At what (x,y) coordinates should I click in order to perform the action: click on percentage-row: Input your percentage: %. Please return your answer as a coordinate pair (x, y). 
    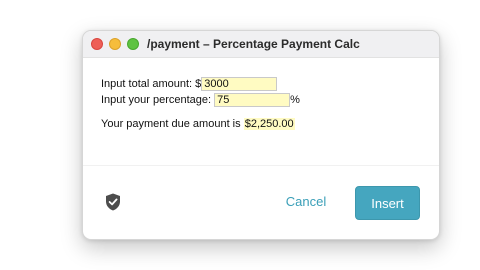
    Looking at the image, I should click on (200, 100).